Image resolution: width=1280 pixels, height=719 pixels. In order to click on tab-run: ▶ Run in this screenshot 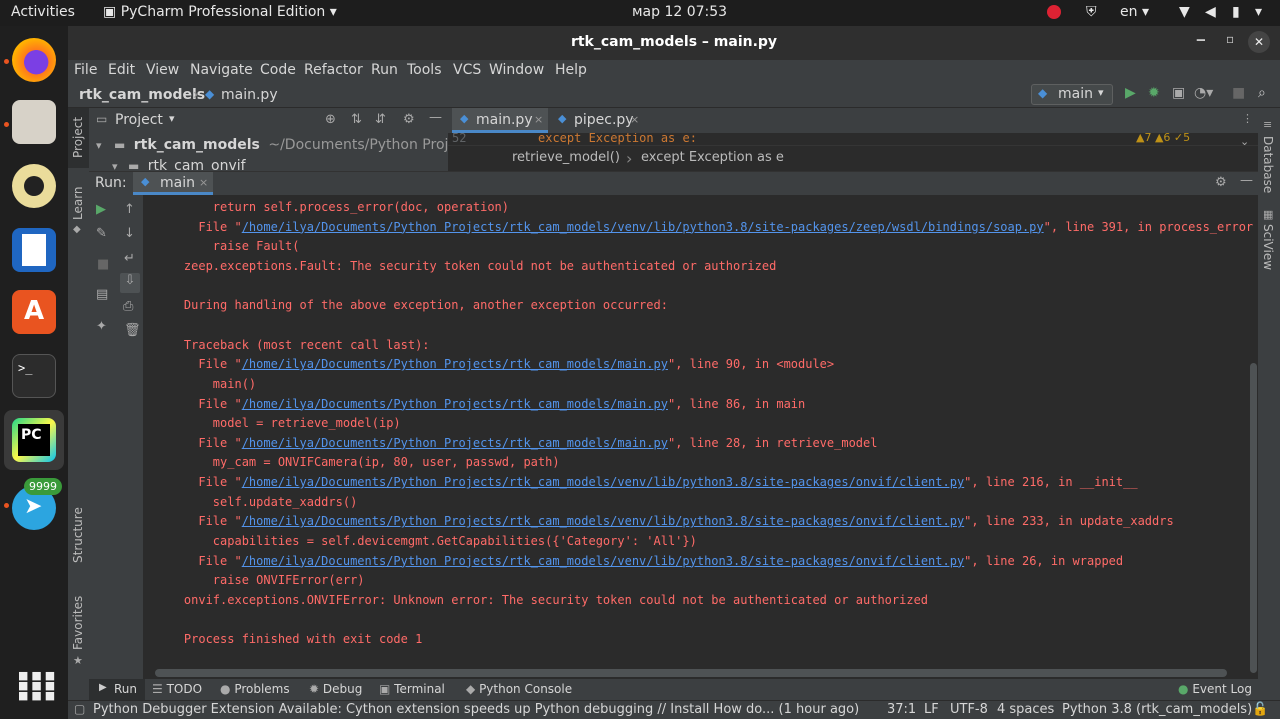, I will do `click(117, 689)`.